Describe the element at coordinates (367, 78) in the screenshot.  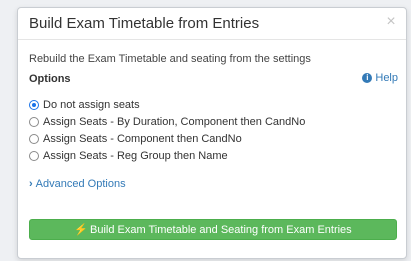
I see `info-circle-icon: i` at that location.